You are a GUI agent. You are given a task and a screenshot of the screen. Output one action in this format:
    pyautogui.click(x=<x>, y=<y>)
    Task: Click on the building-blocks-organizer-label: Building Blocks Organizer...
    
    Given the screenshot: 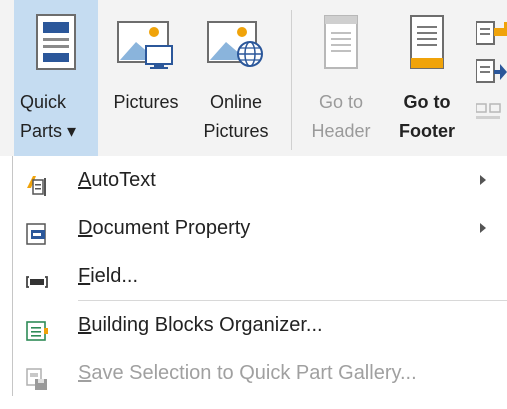 What is the action you would take?
    pyautogui.click(x=200, y=325)
    